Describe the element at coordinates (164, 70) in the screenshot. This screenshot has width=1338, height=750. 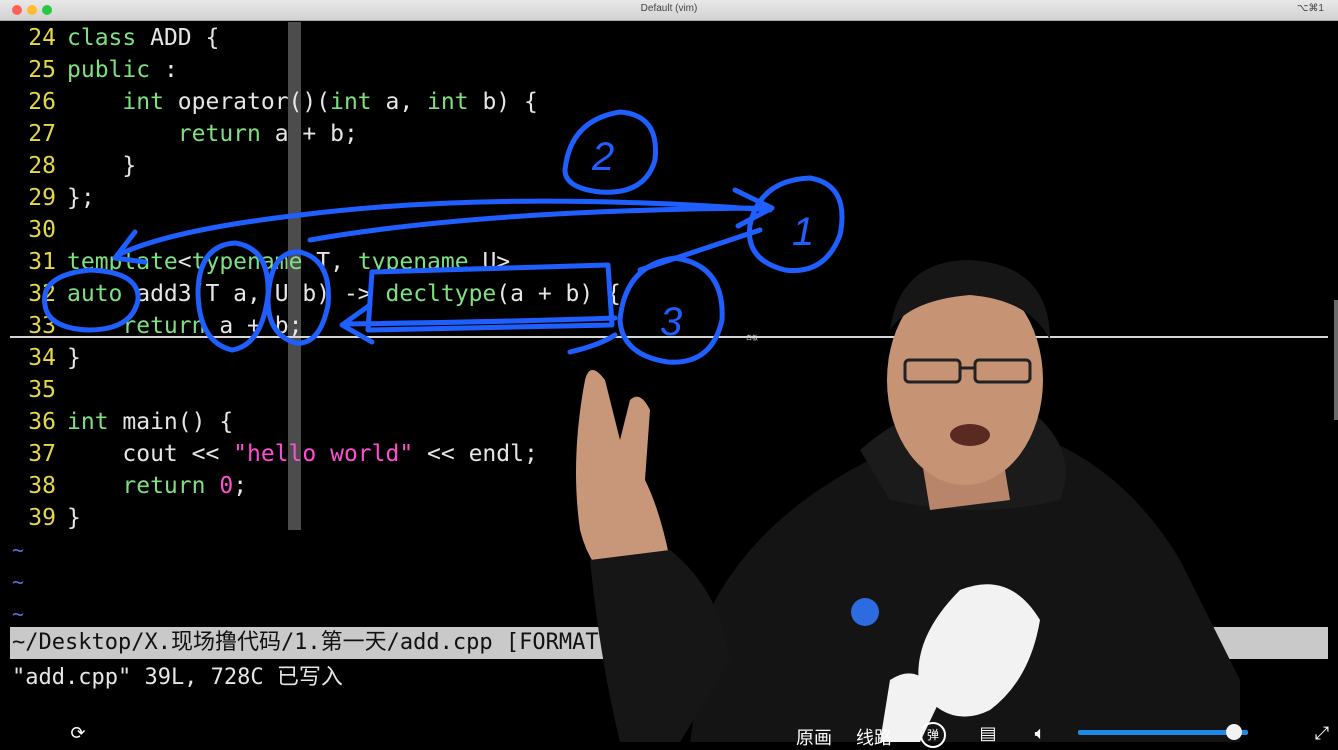
I see `code-token: :` at that location.